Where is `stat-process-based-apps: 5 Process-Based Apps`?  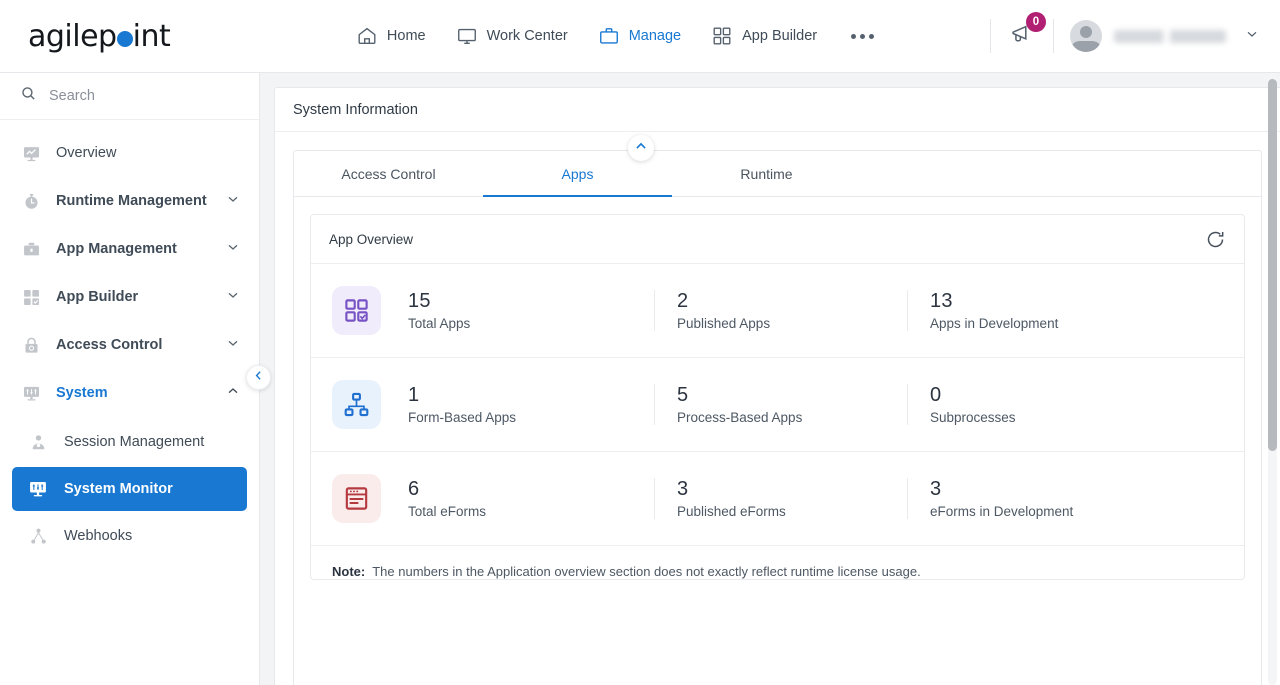 stat-process-based-apps: 5 Process-Based Apps is located at coordinates (780, 404).